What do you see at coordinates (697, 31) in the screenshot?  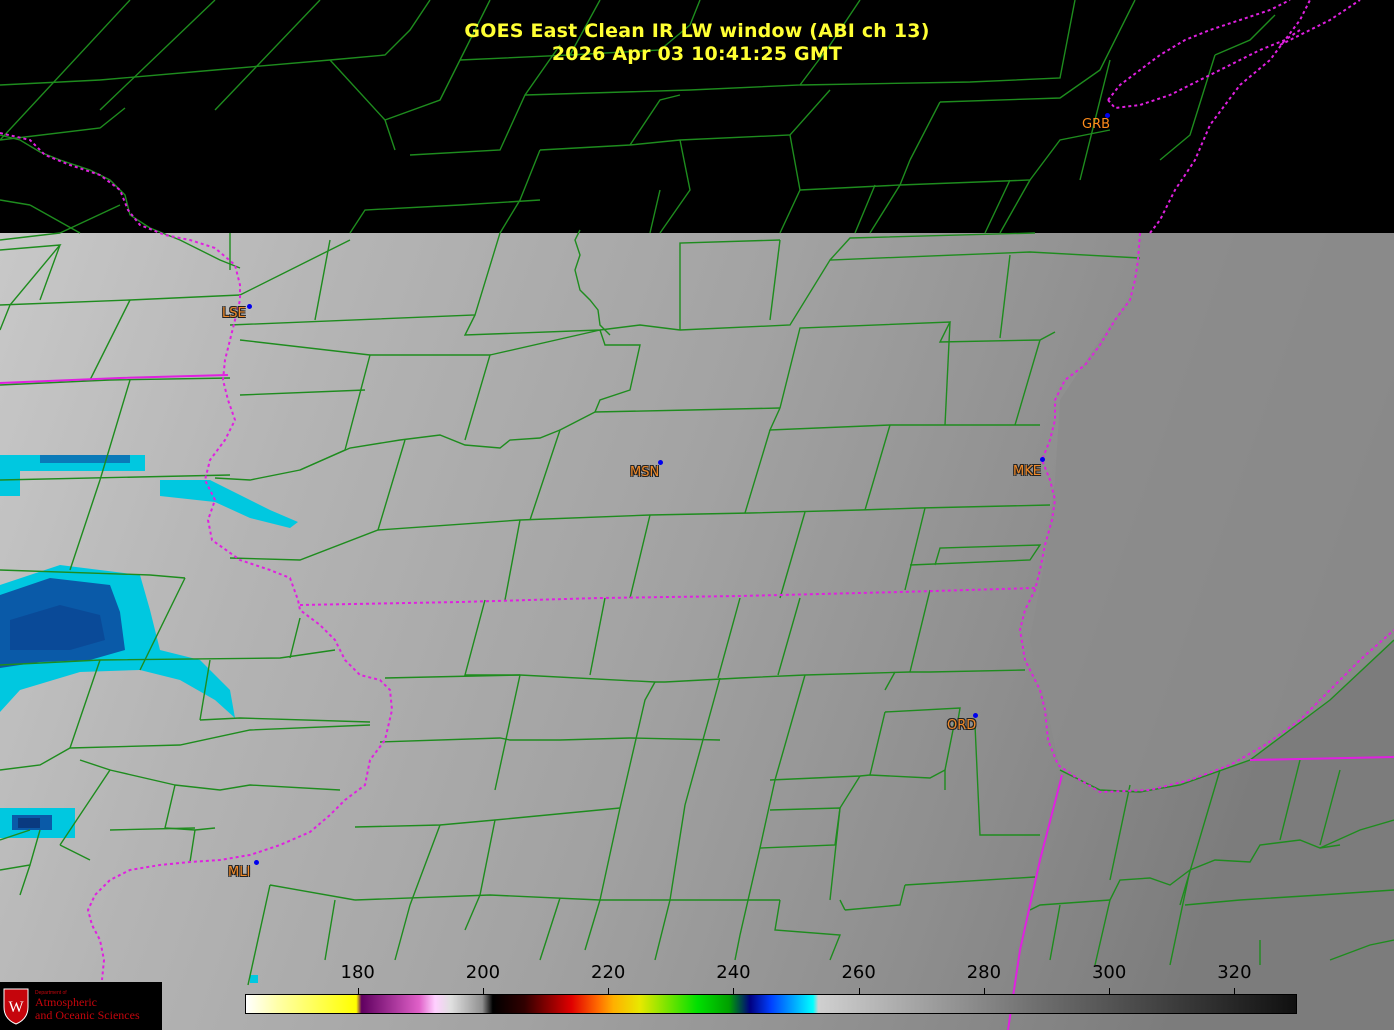 I see `title-product: GOES East Clean IR LW window (ABI ch 13)` at bounding box center [697, 31].